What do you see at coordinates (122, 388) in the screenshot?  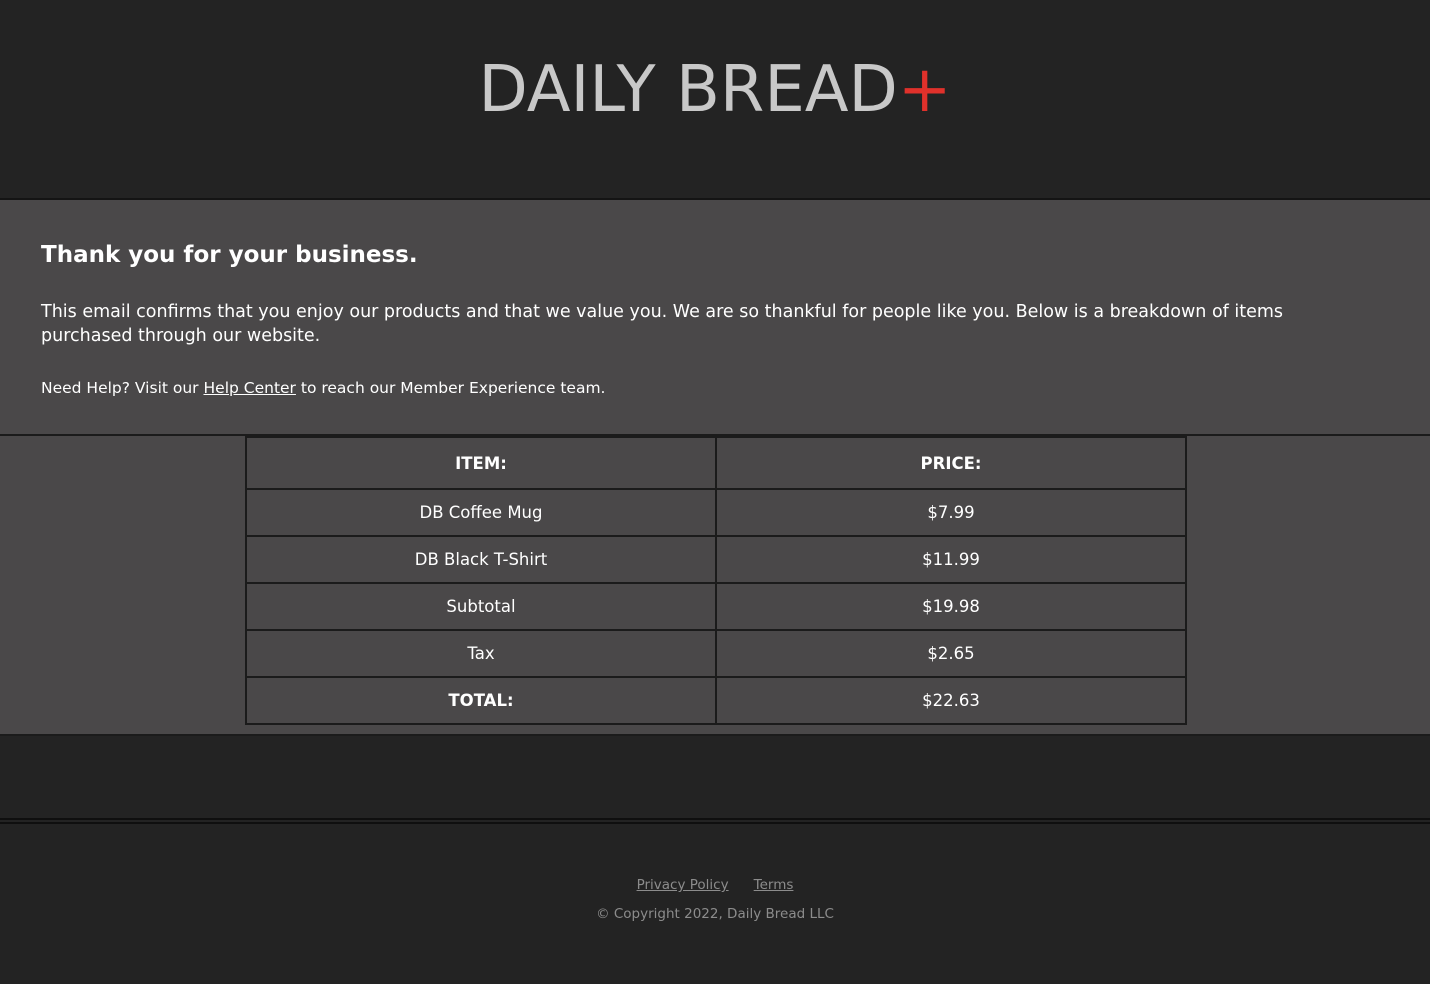 I see `help-prefix: Need Help? Visit our` at bounding box center [122, 388].